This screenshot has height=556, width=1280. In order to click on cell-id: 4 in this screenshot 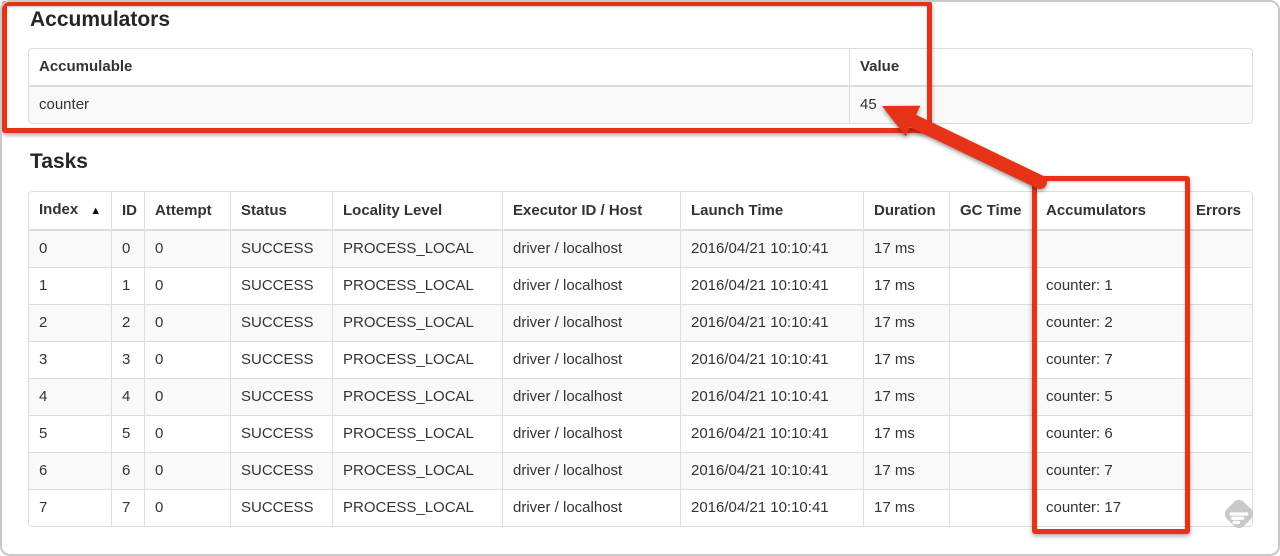, I will do `click(127, 396)`.